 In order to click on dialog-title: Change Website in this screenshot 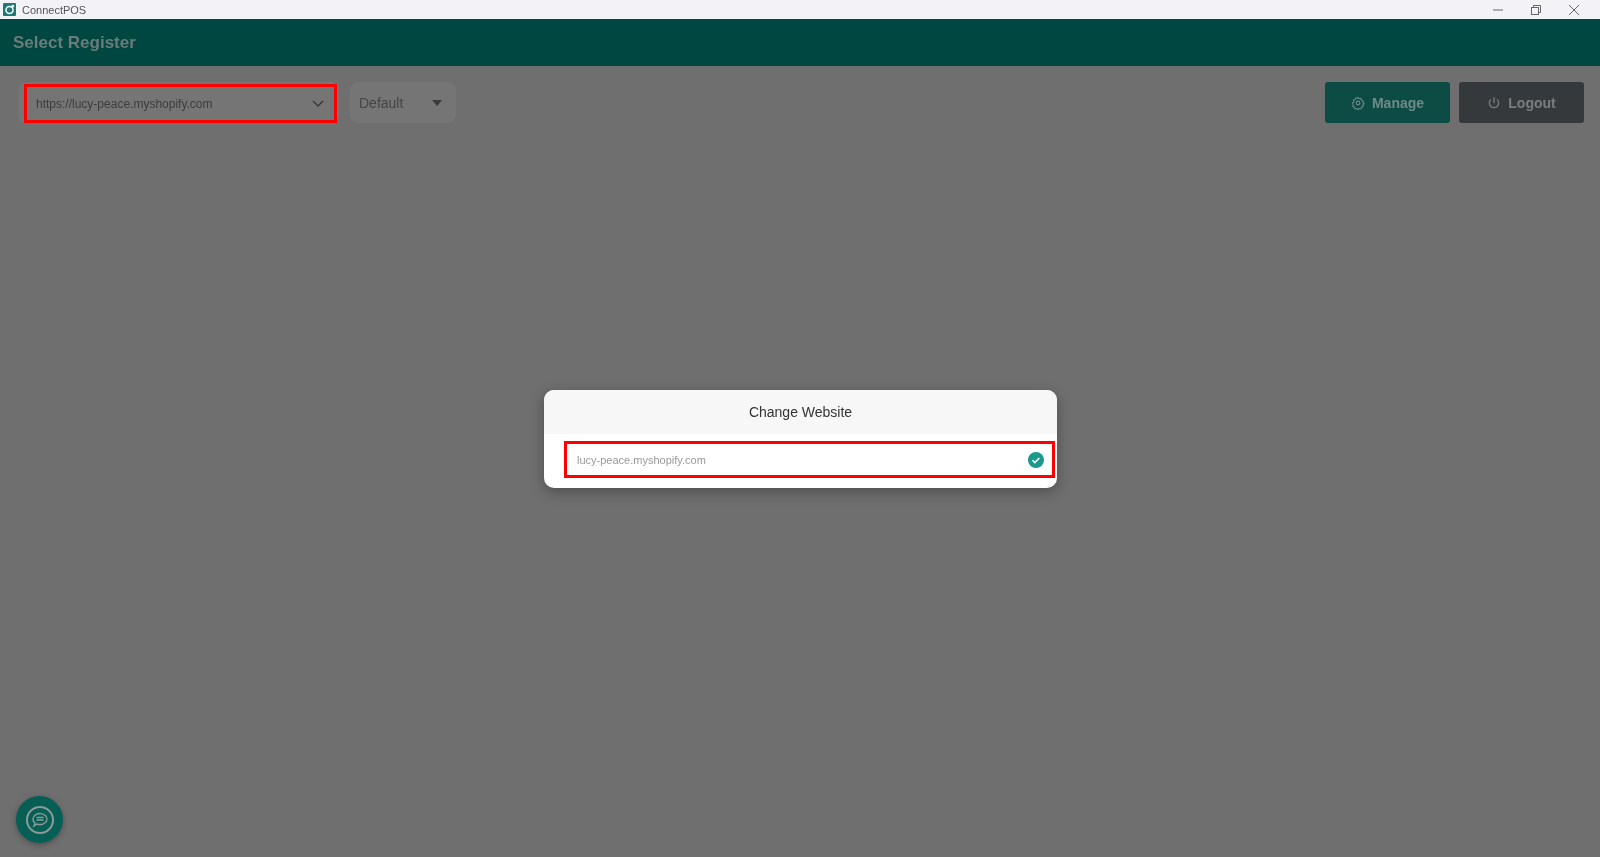, I will do `click(800, 412)`.